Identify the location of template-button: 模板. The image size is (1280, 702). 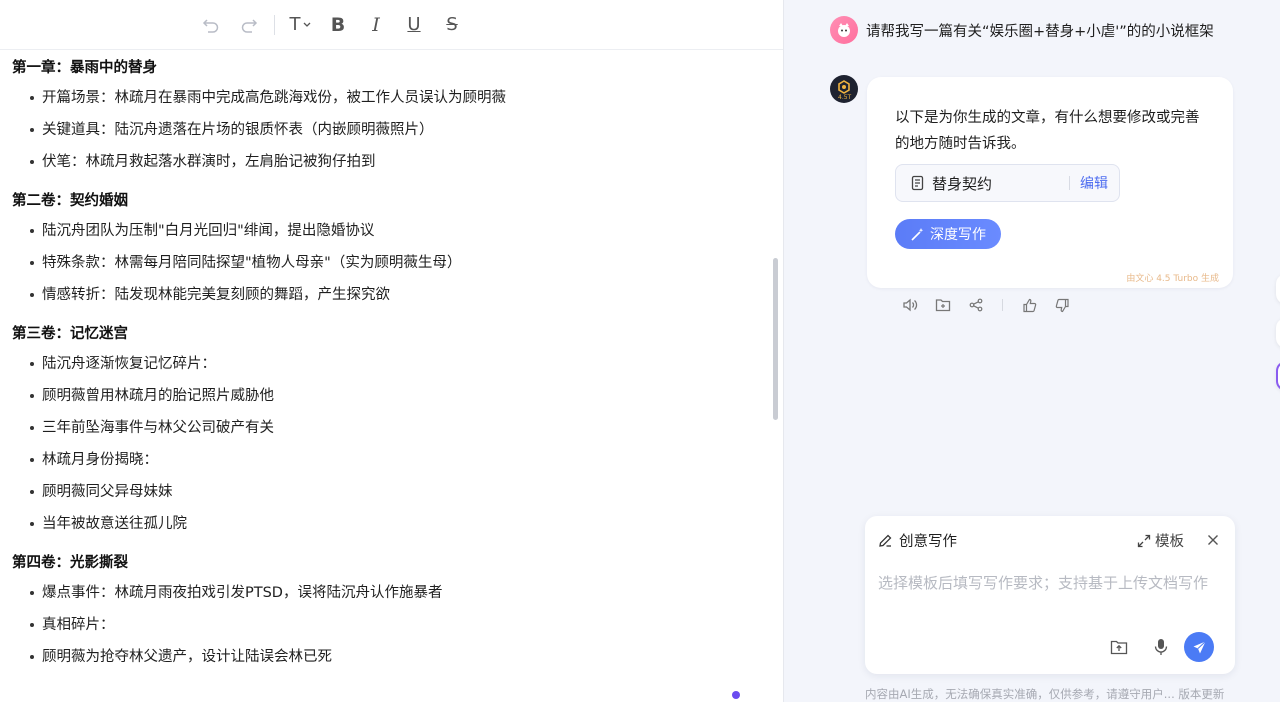
(1160, 540).